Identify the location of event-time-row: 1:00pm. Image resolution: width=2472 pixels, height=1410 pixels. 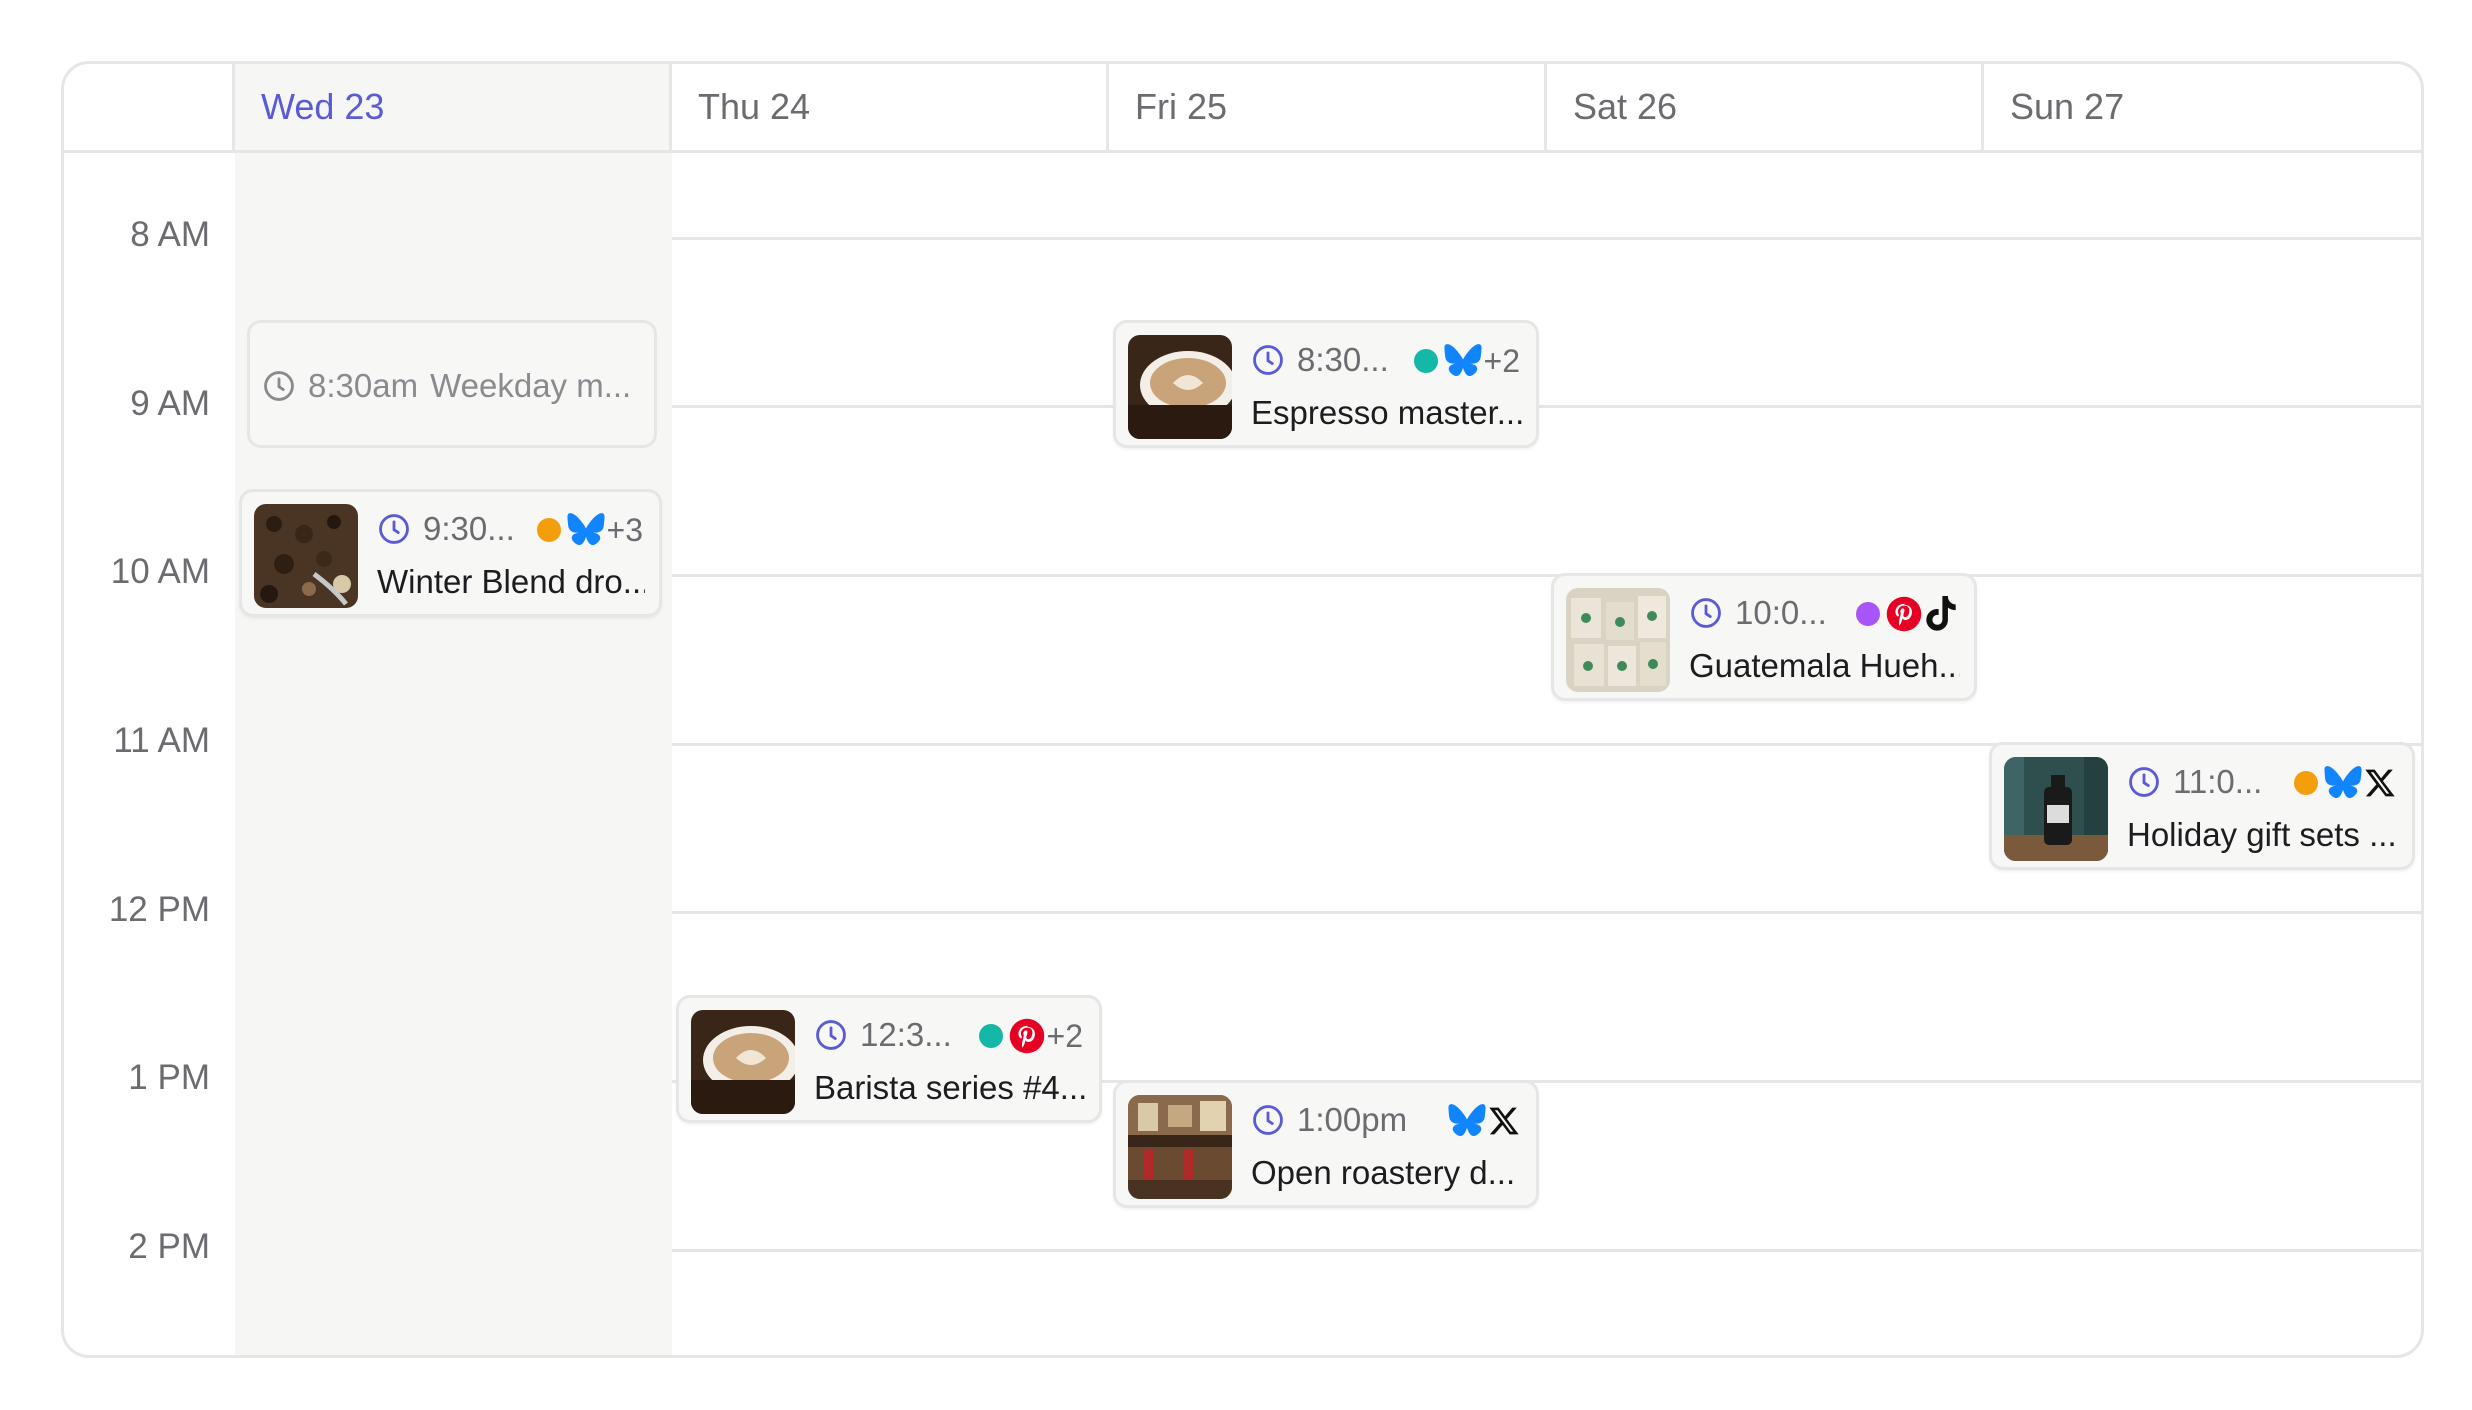
(1329, 1120).